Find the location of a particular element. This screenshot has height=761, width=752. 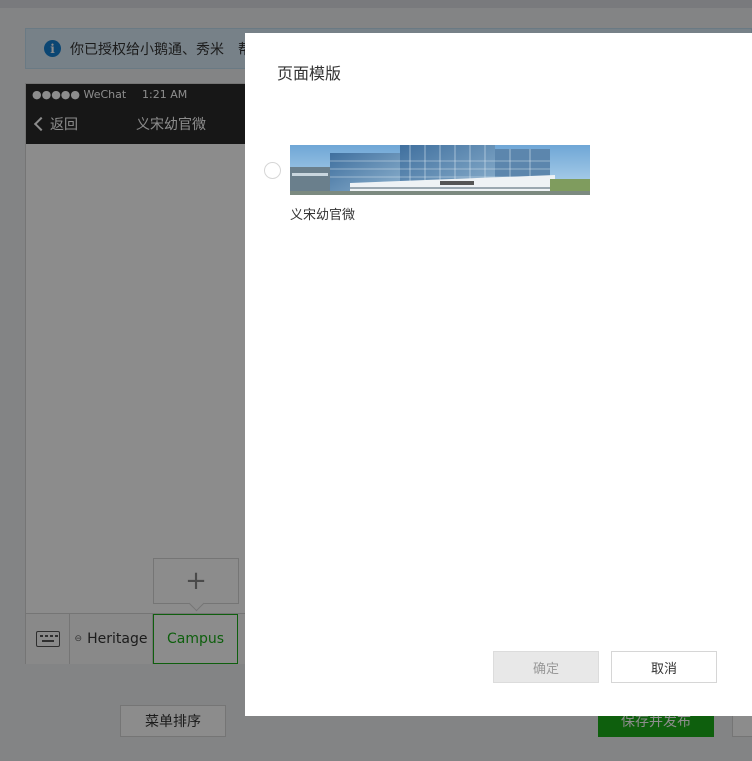

template-name: 义宋幼官微 is located at coordinates (323, 215).